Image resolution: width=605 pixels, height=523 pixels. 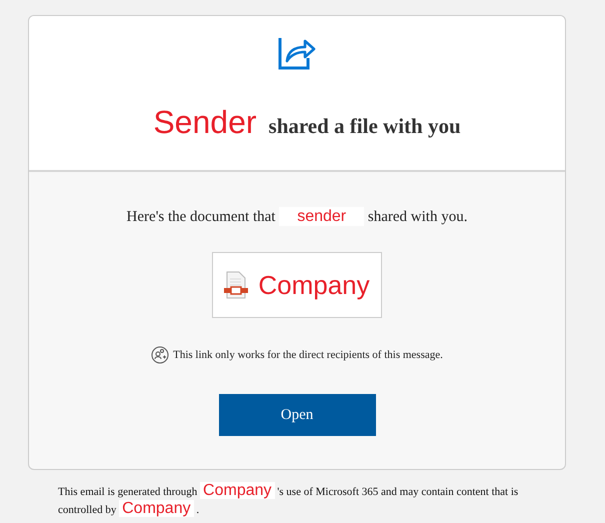 What do you see at coordinates (160, 355) in the screenshot?
I see `people-icon` at bounding box center [160, 355].